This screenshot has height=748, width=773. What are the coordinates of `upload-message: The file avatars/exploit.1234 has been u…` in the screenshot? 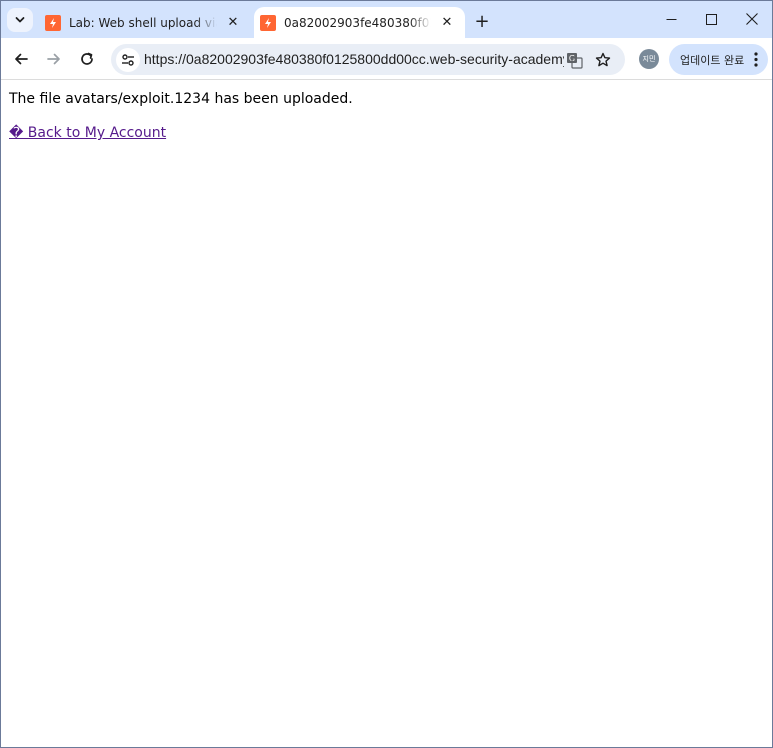 It's located at (181, 99).